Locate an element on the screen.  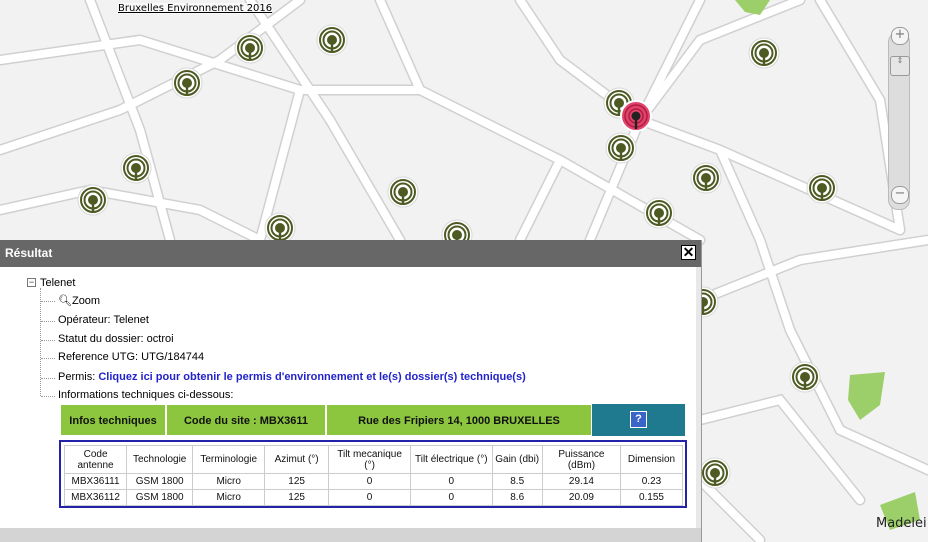
table-cell: 20.09 is located at coordinates (581, 497).